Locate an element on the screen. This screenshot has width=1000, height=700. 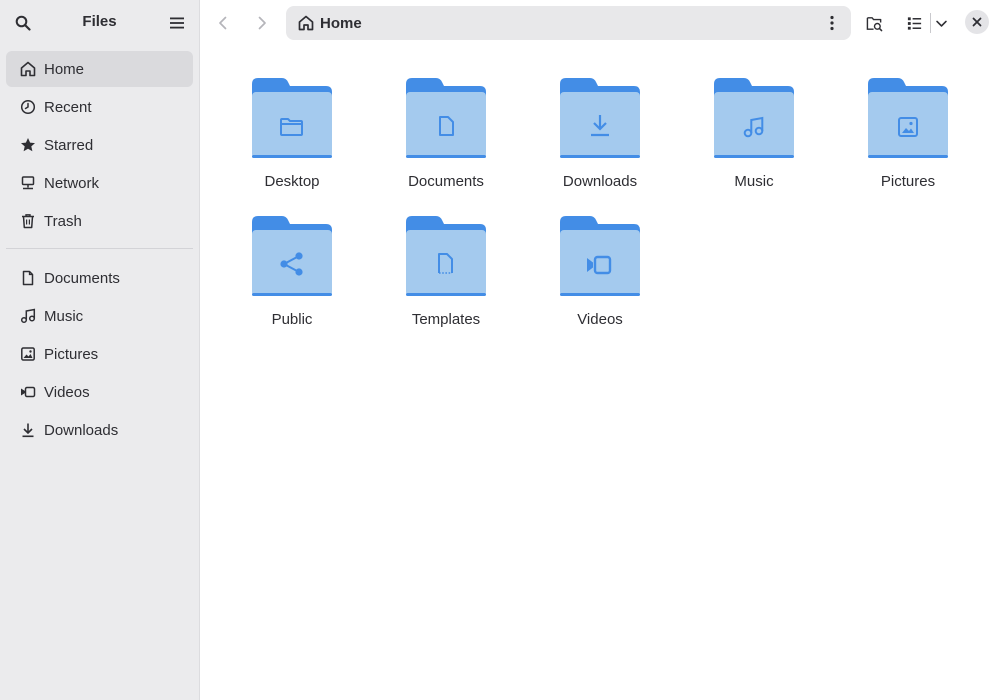
view-mode-button is located at coordinates (914, 23).